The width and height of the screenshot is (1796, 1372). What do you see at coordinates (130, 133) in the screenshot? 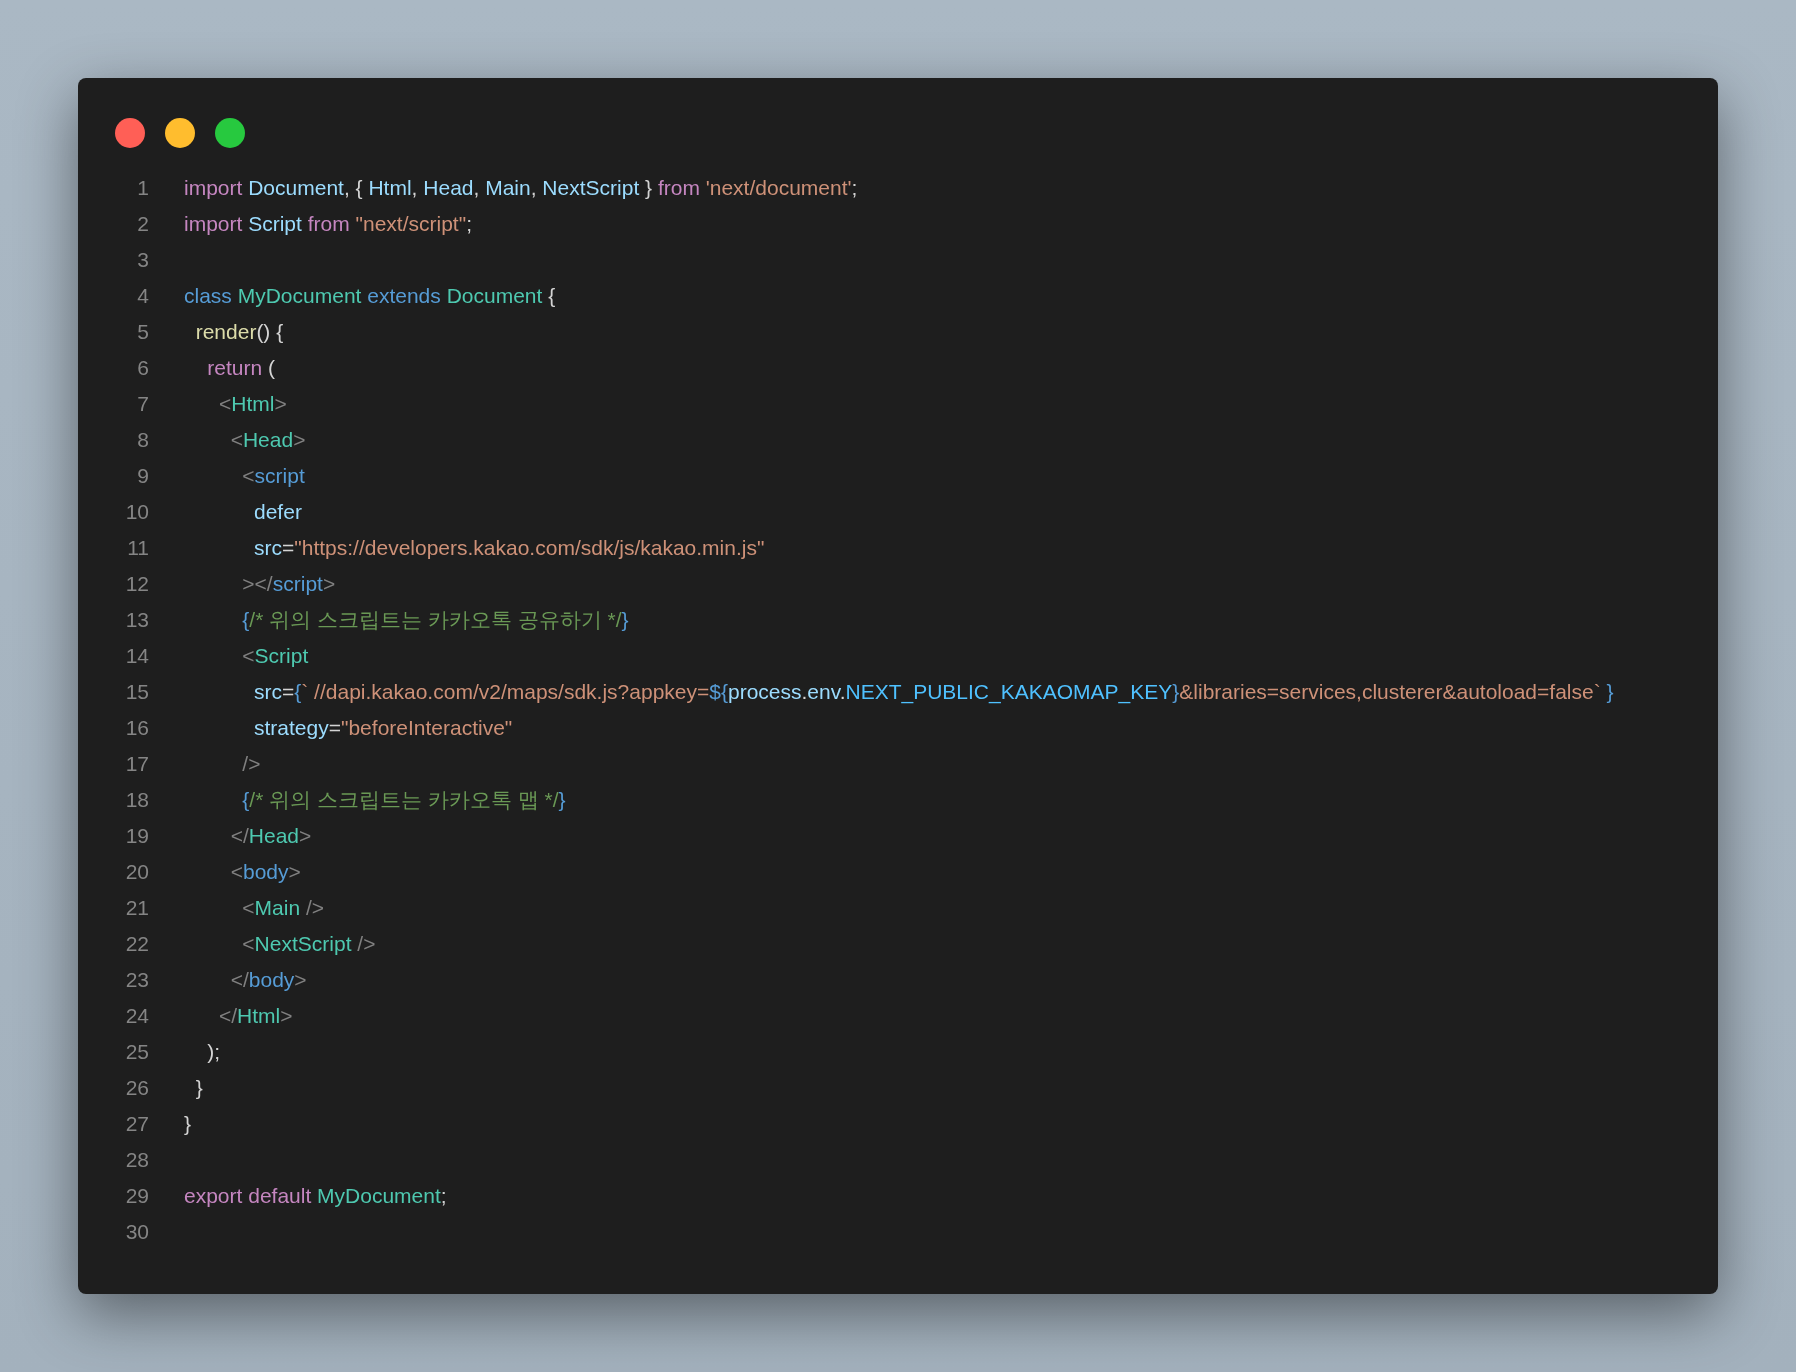
I see `window-close-button` at bounding box center [130, 133].